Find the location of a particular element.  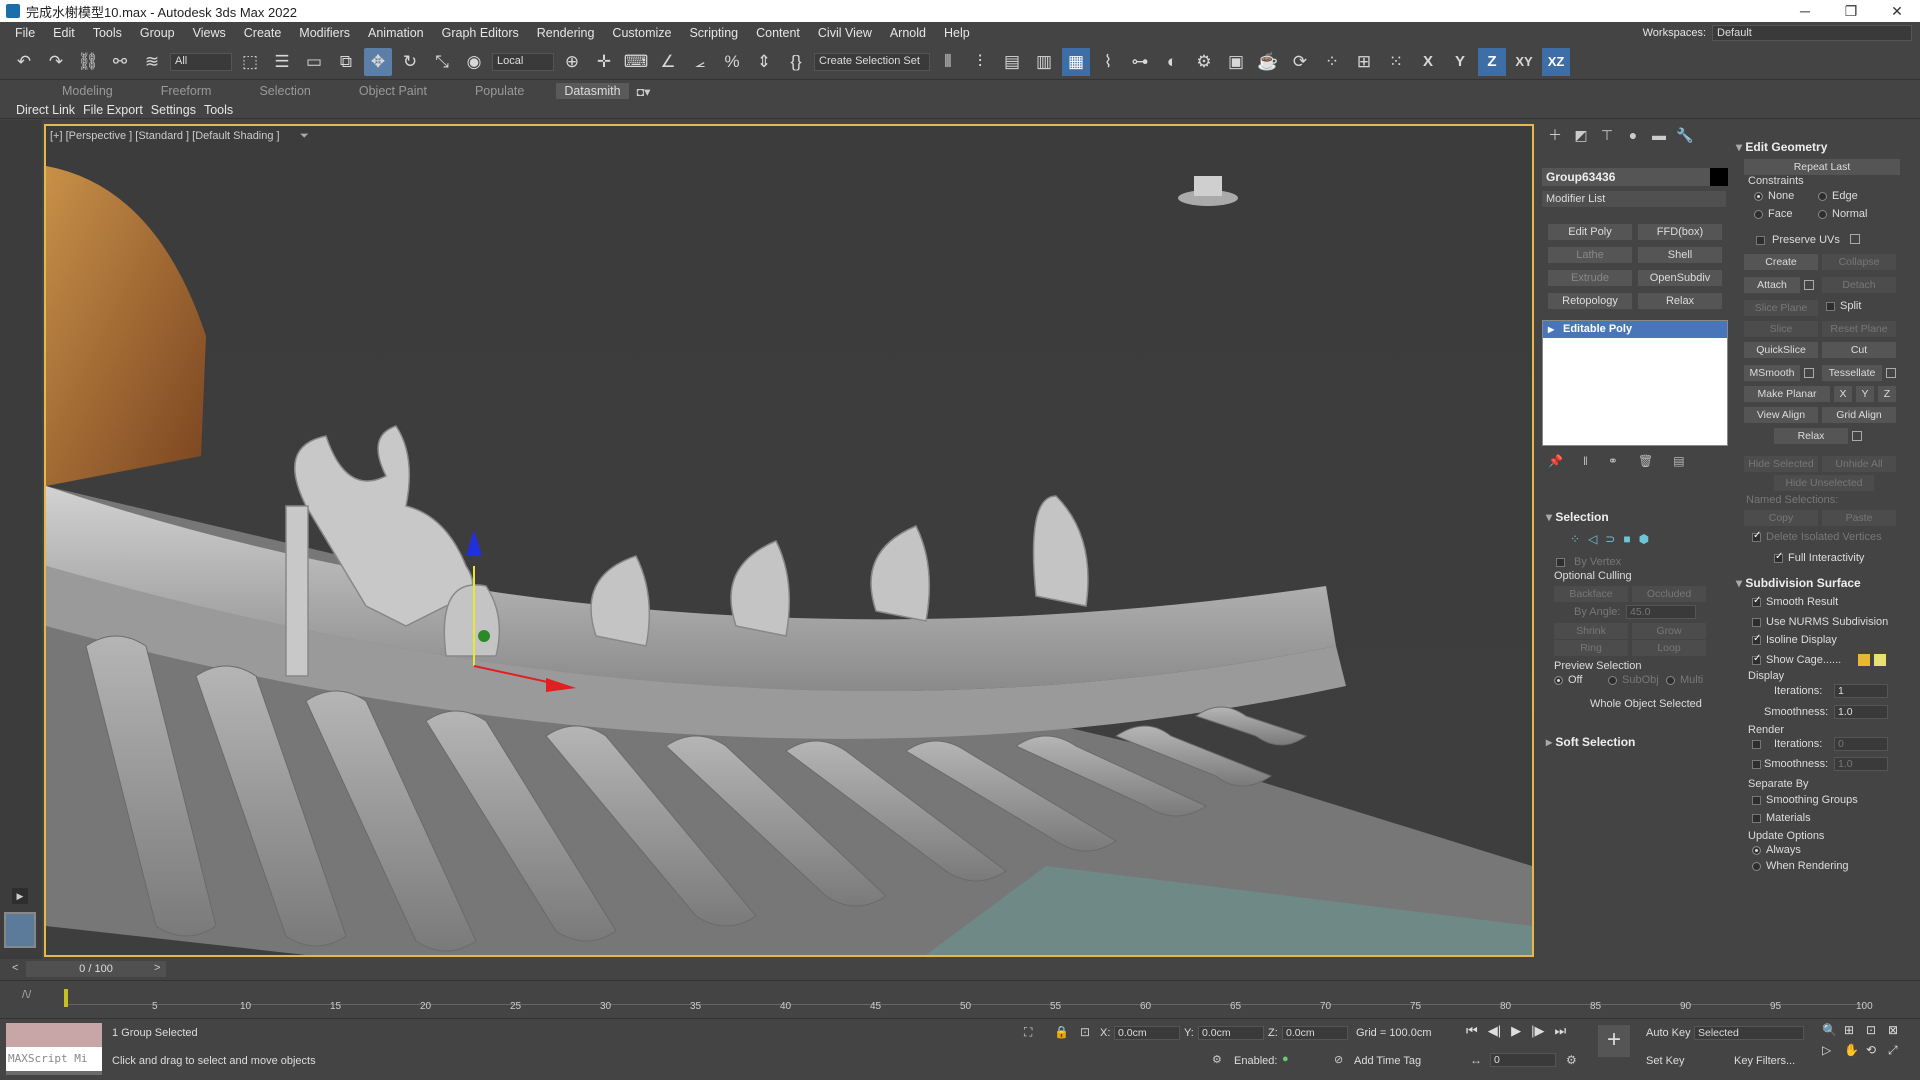

rendered-frame-icon: ▣ is located at coordinates (1236, 62).